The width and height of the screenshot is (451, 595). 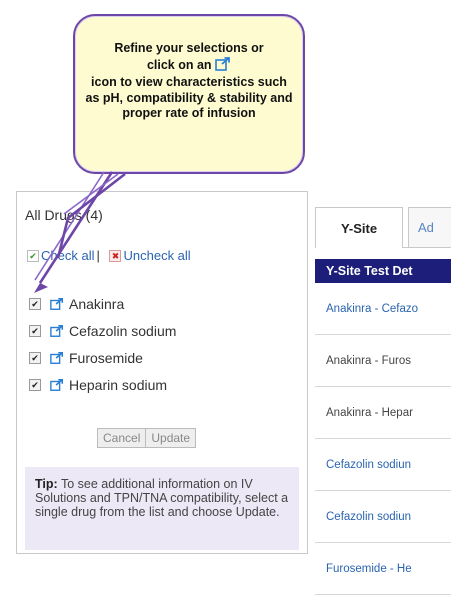 What do you see at coordinates (46, 484) in the screenshot?
I see `tip-label: Tip:` at bounding box center [46, 484].